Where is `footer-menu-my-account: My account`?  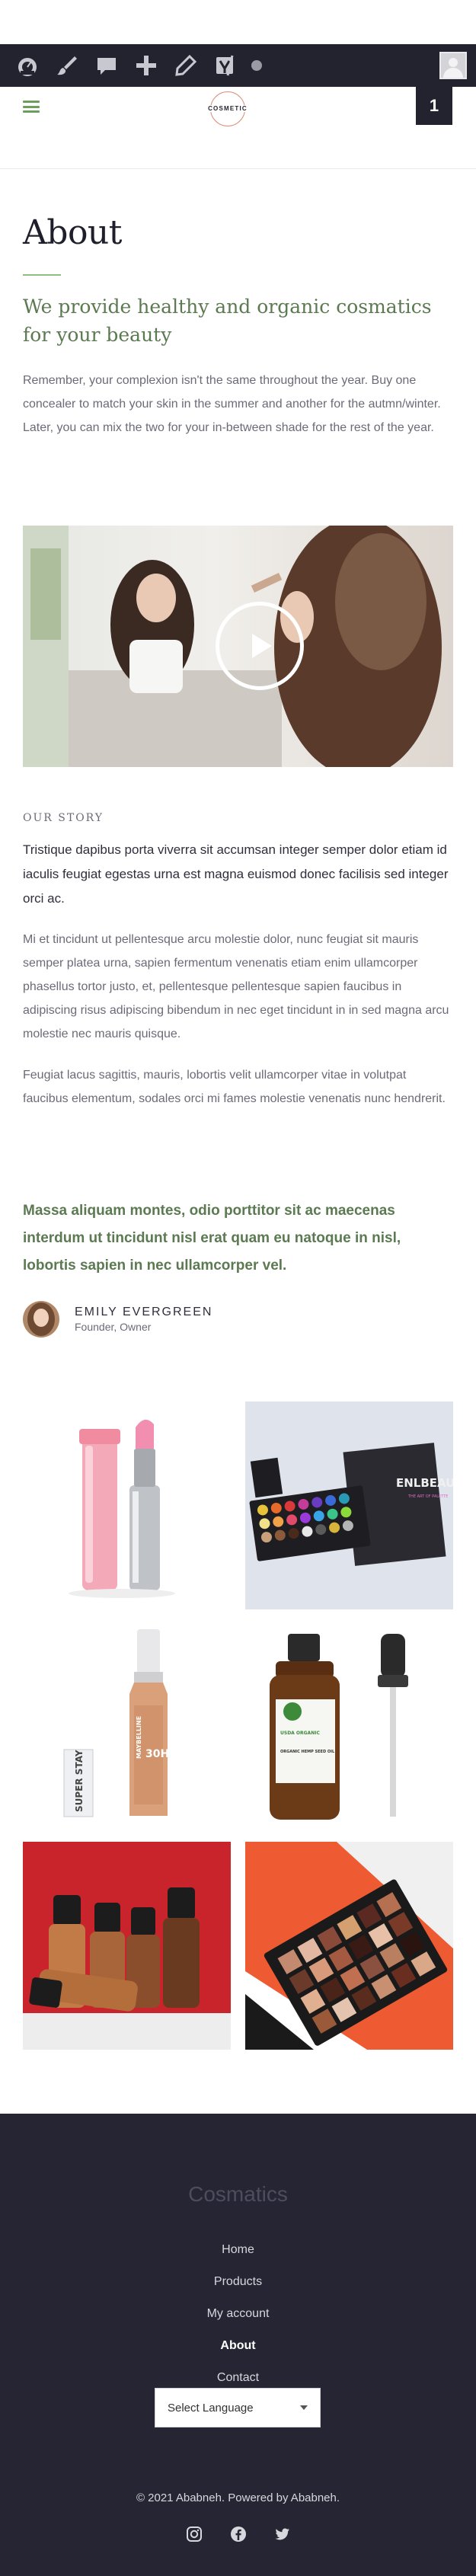
footer-menu-my-account: My account is located at coordinates (238, 2314).